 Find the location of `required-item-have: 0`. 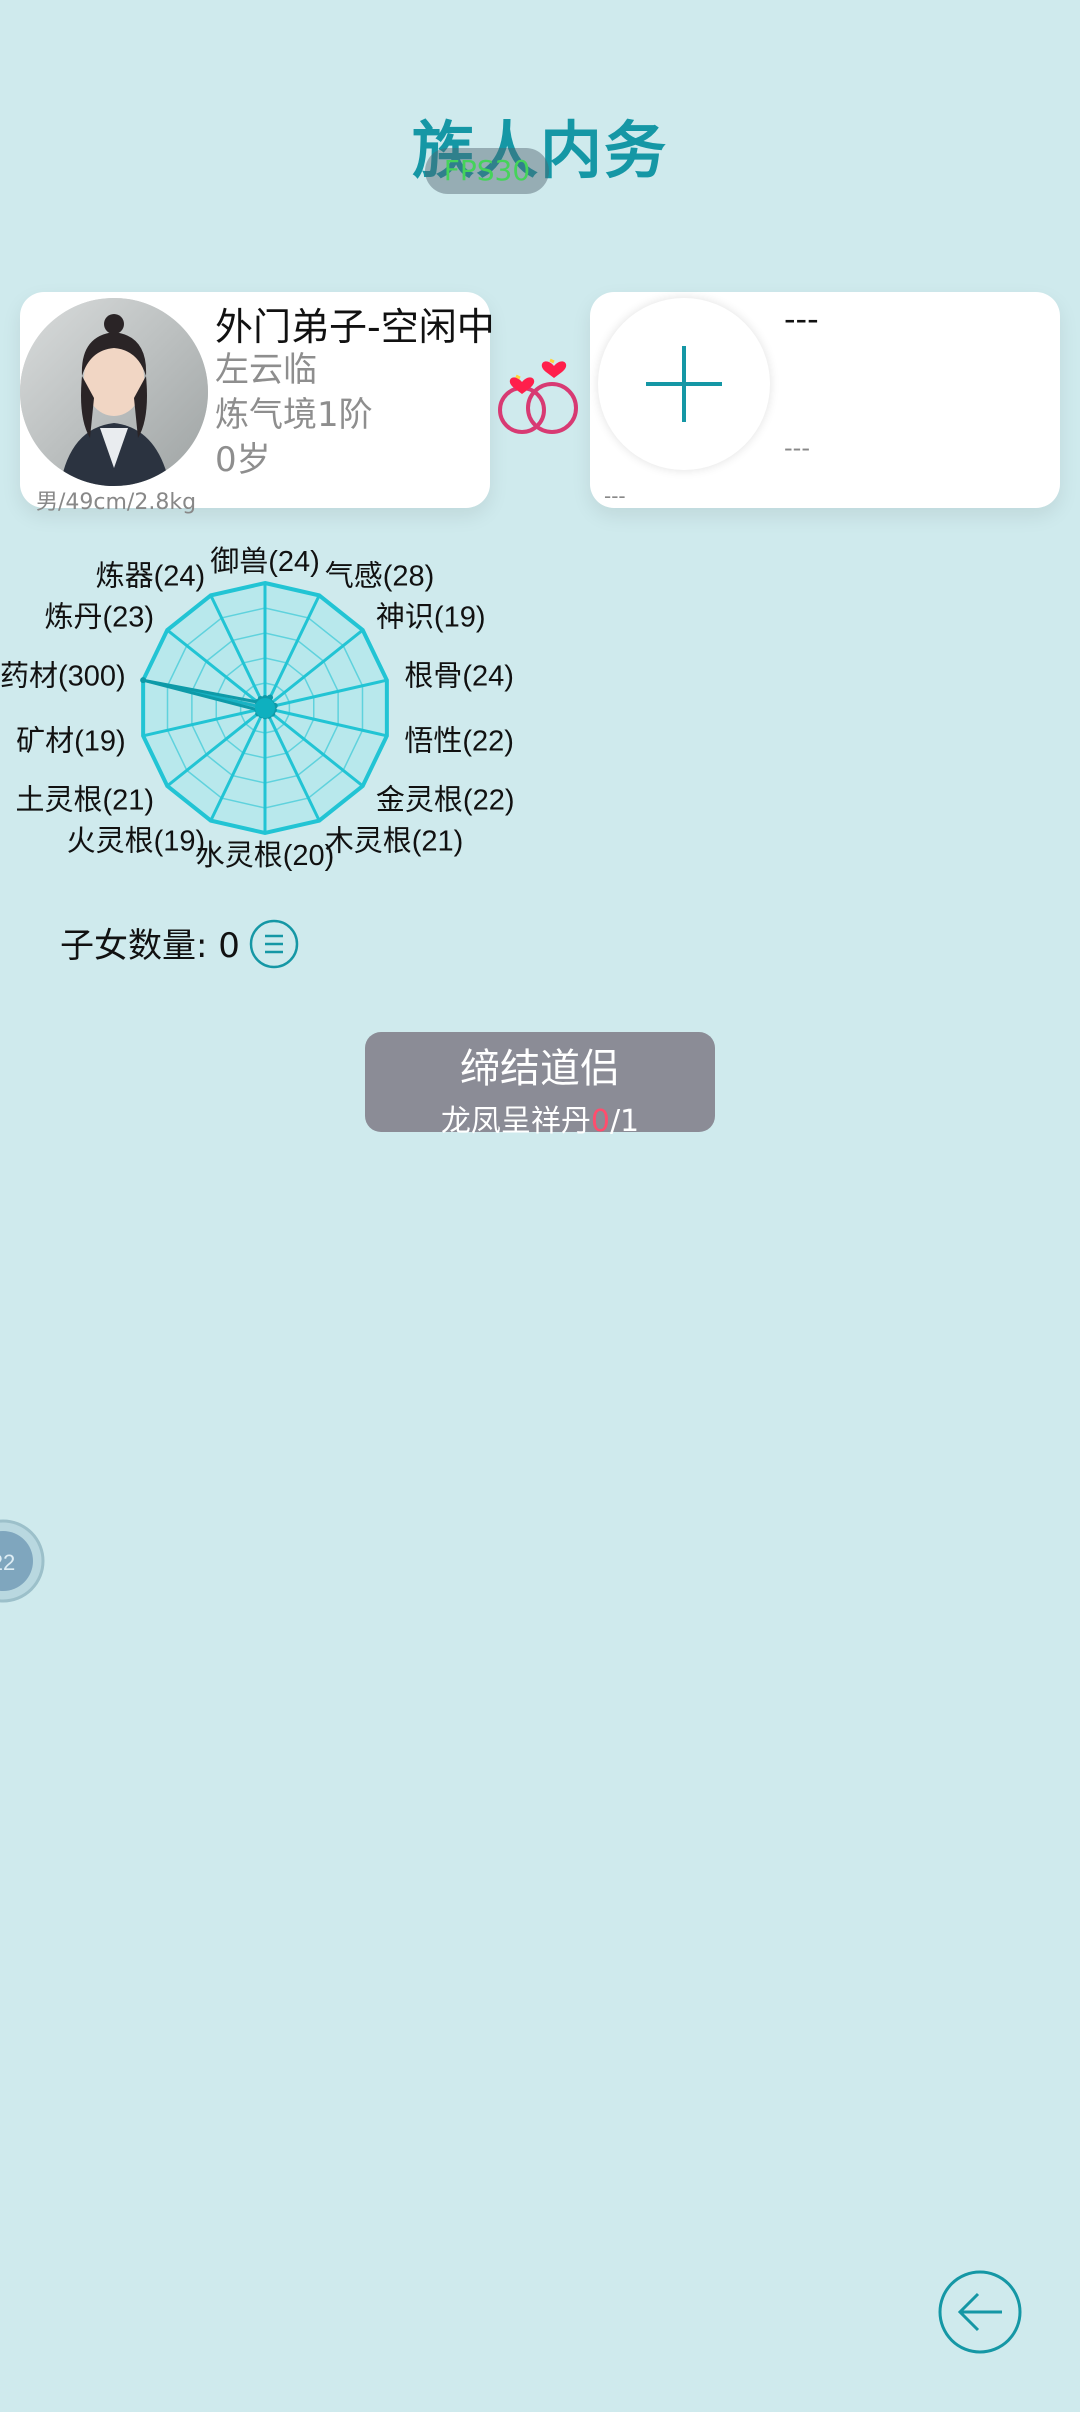

required-item-have: 0 is located at coordinates (600, 1121).